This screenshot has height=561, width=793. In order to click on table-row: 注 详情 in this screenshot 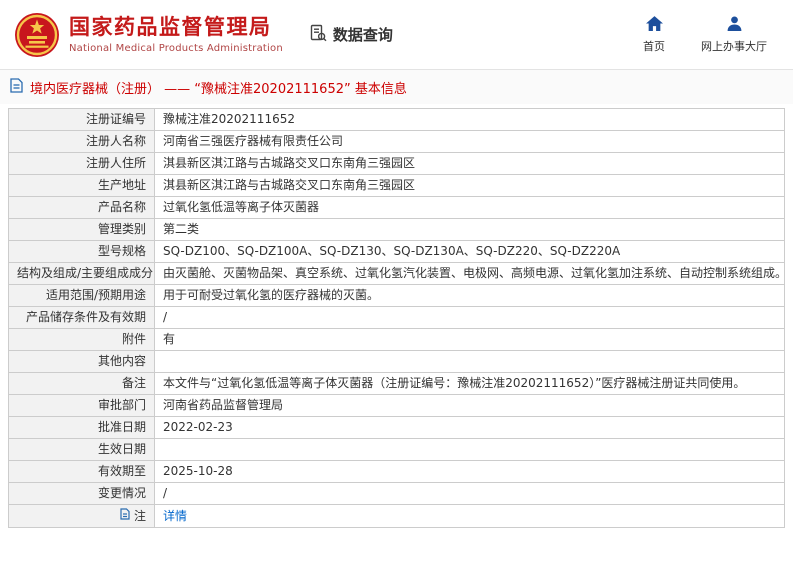, I will do `click(396, 516)`.